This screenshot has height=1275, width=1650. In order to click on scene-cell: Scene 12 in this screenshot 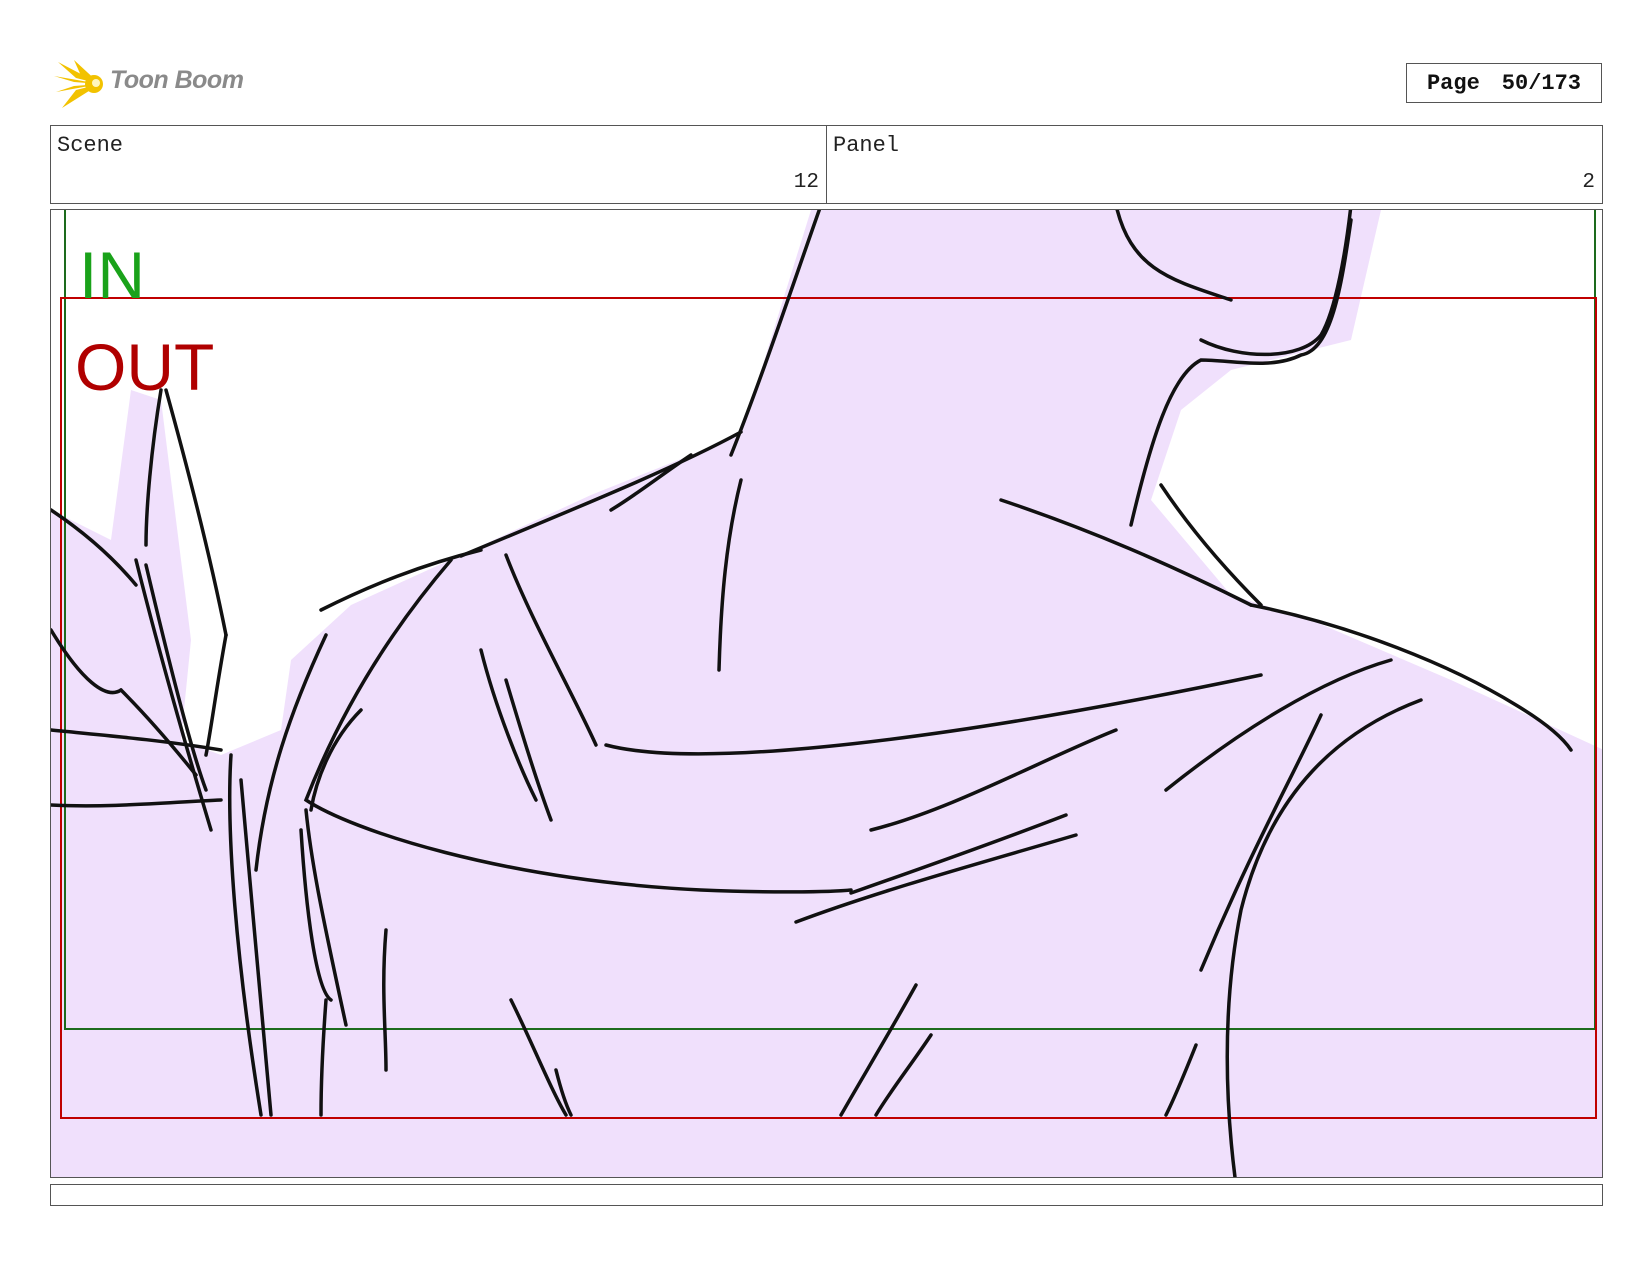, I will do `click(438, 164)`.